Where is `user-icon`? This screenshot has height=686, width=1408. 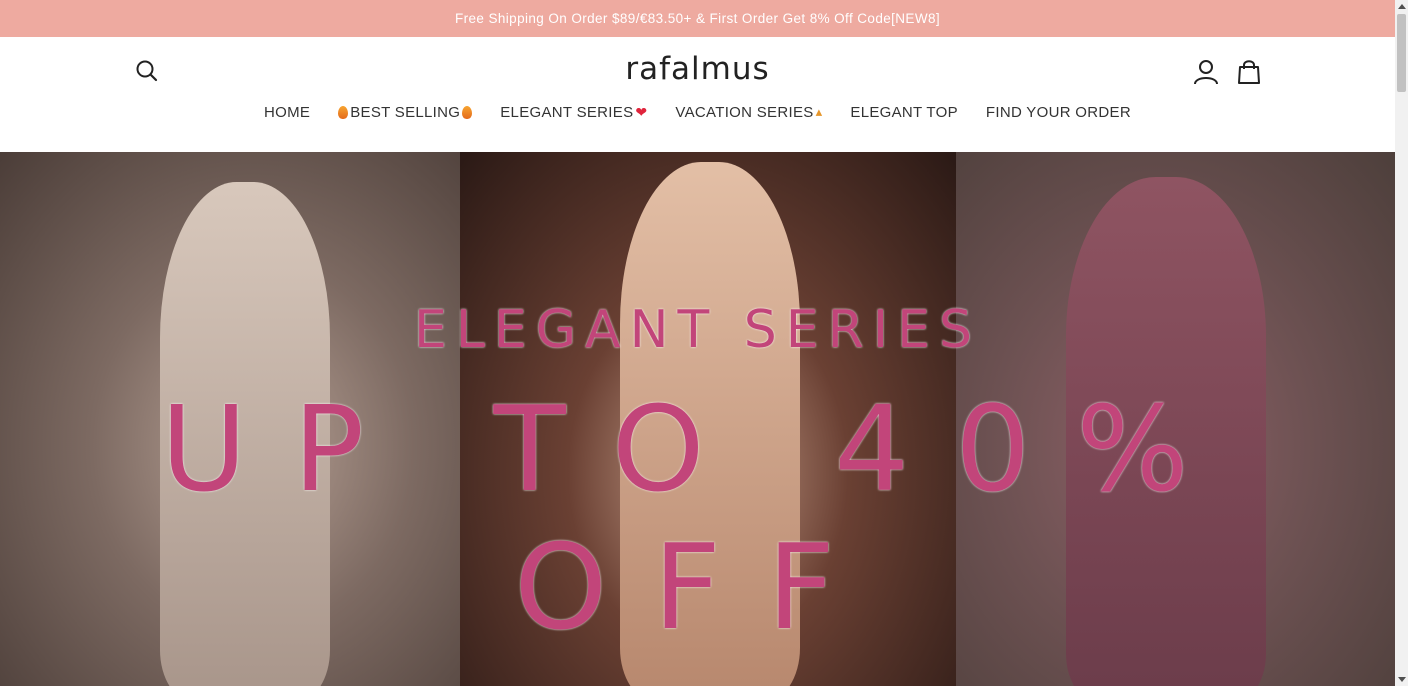
user-icon is located at coordinates (1206, 72).